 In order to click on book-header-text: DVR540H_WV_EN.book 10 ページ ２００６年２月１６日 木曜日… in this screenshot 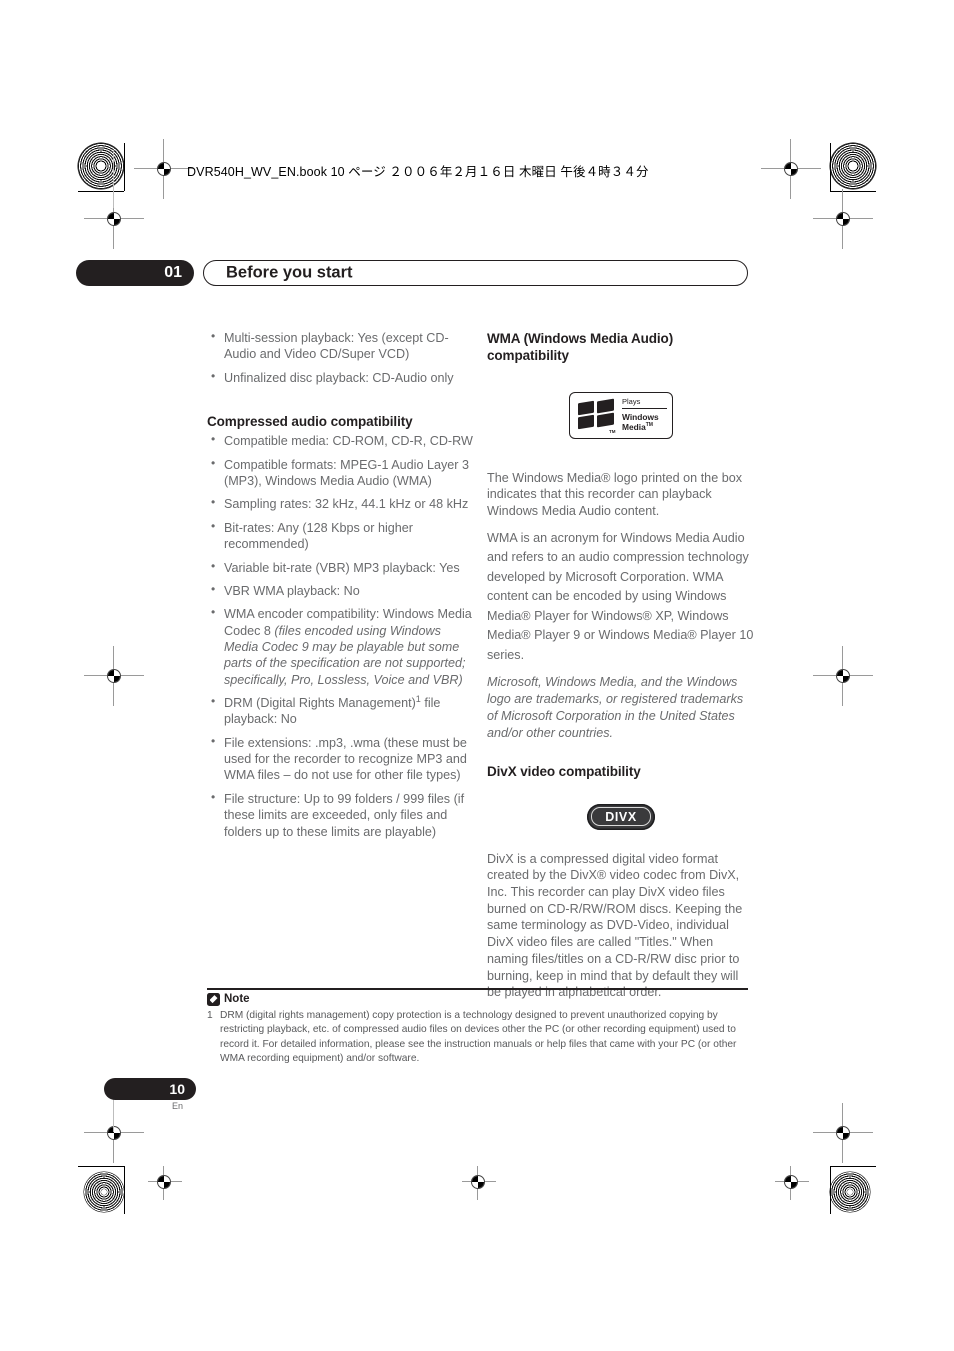, I will do `click(418, 172)`.